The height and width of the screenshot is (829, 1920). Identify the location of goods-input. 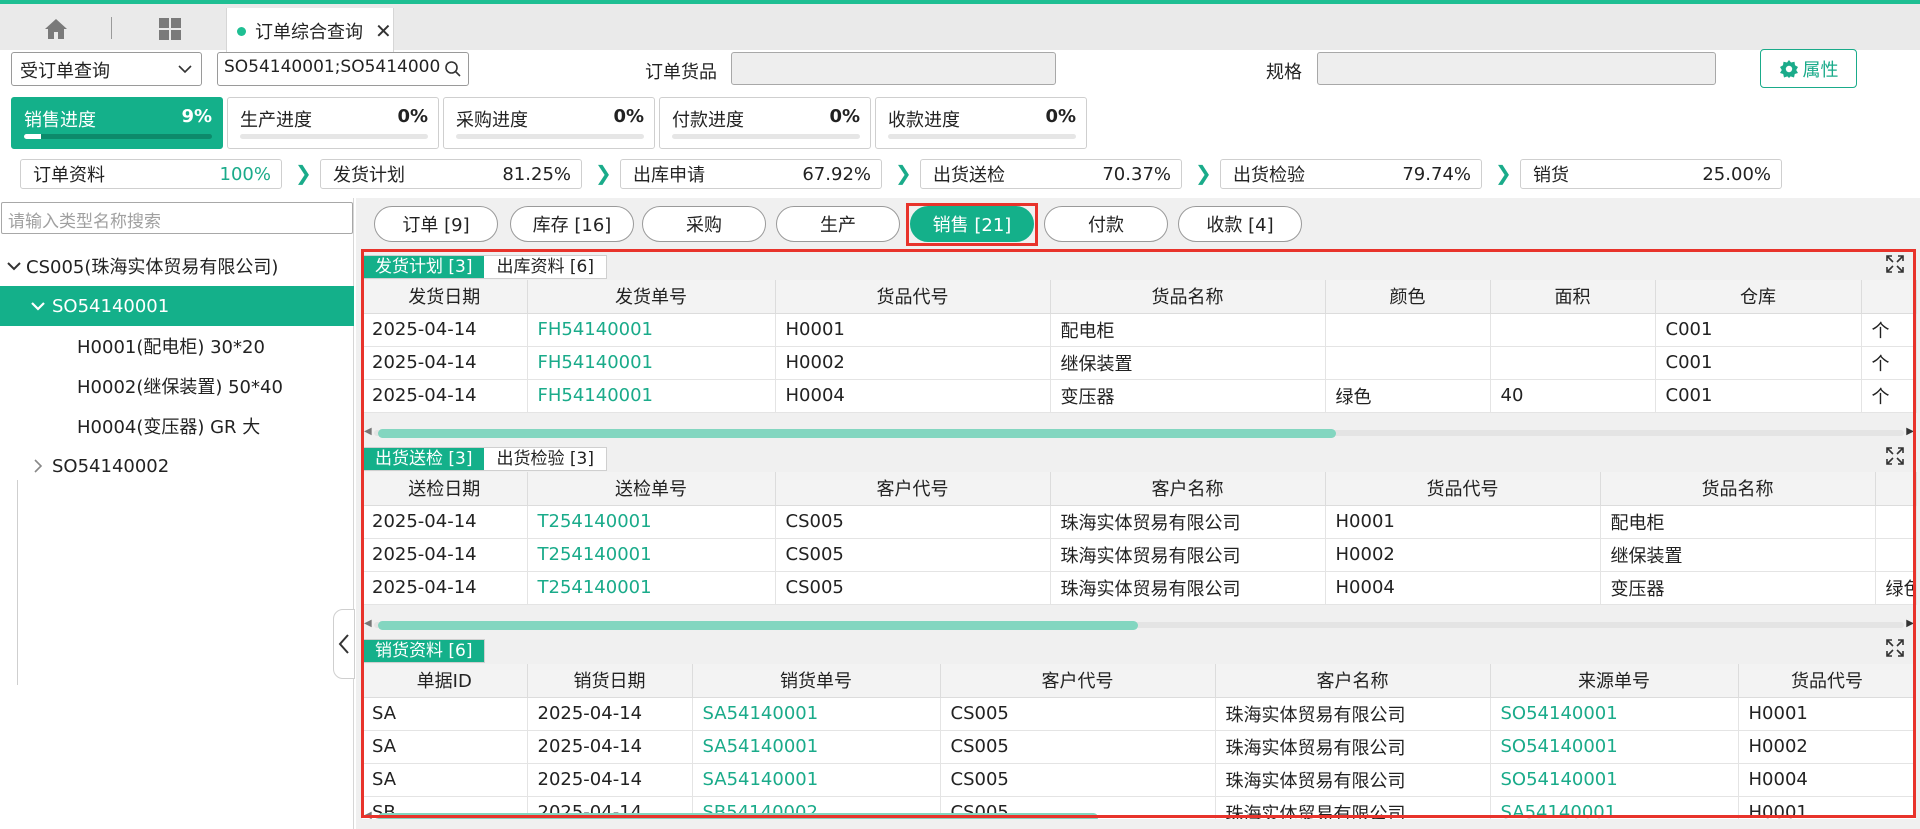
(893, 68).